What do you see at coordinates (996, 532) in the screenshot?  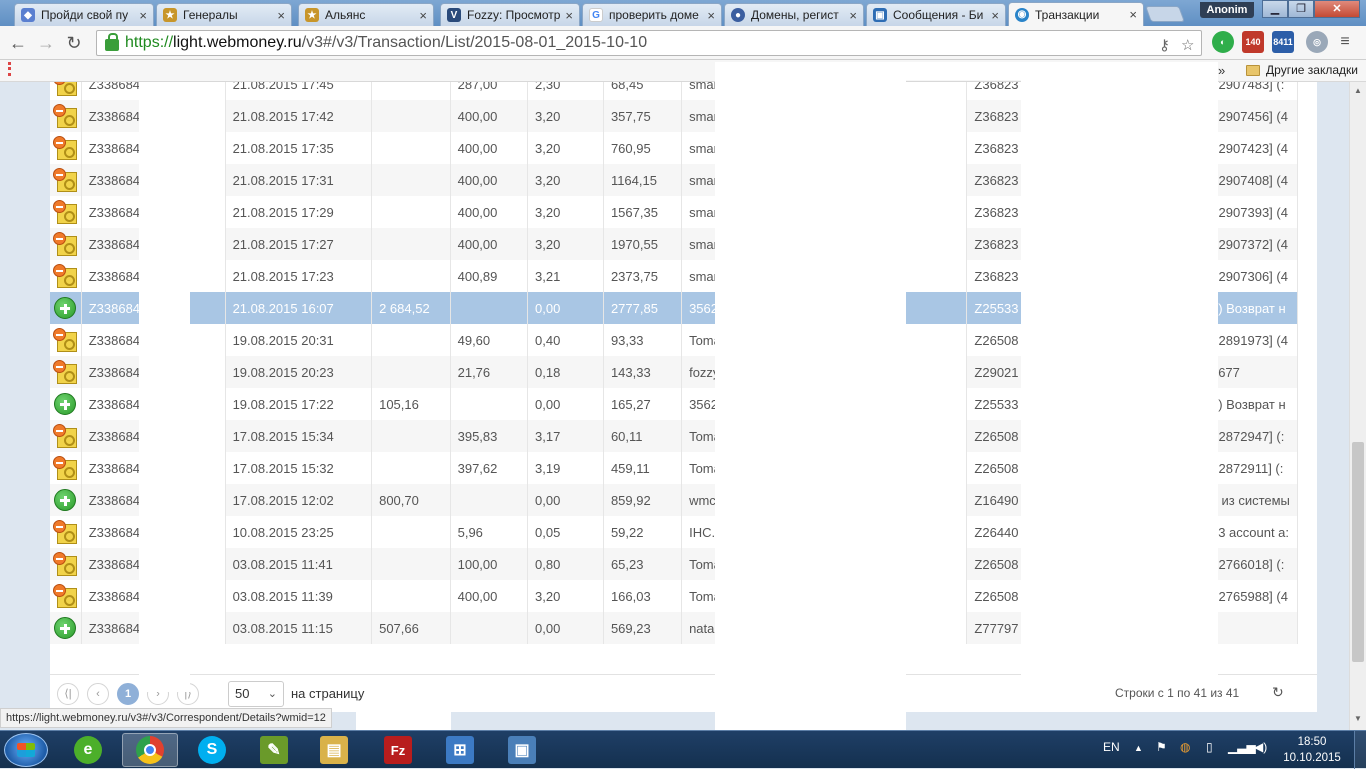 I see `purse-cell: Z26440` at bounding box center [996, 532].